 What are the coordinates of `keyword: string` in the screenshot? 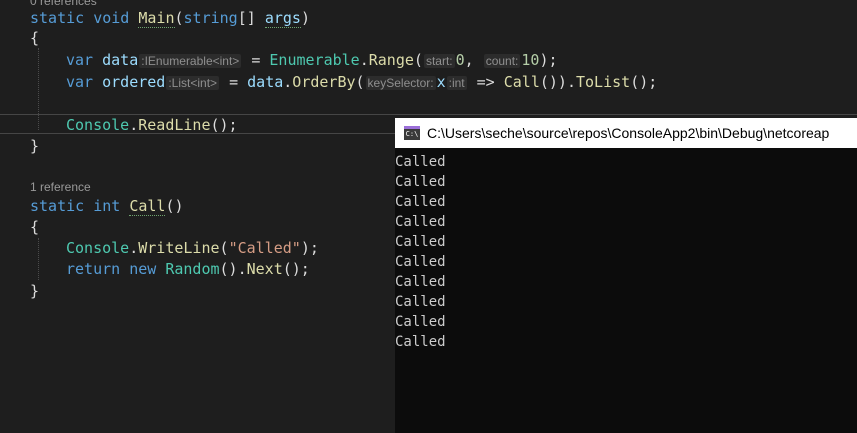 It's located at (210, 18).